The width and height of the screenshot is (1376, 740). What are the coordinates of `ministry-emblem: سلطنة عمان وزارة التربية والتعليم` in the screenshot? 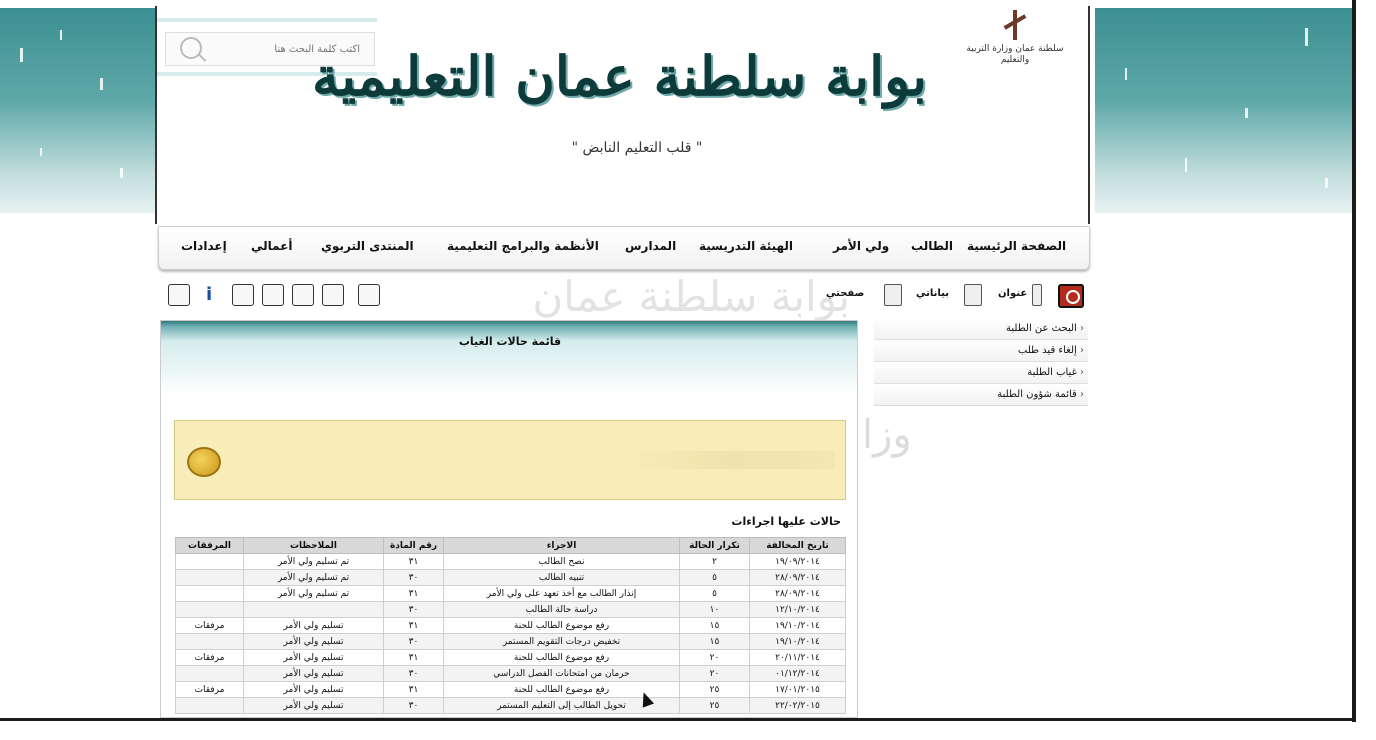 It's located at (1015, 53).